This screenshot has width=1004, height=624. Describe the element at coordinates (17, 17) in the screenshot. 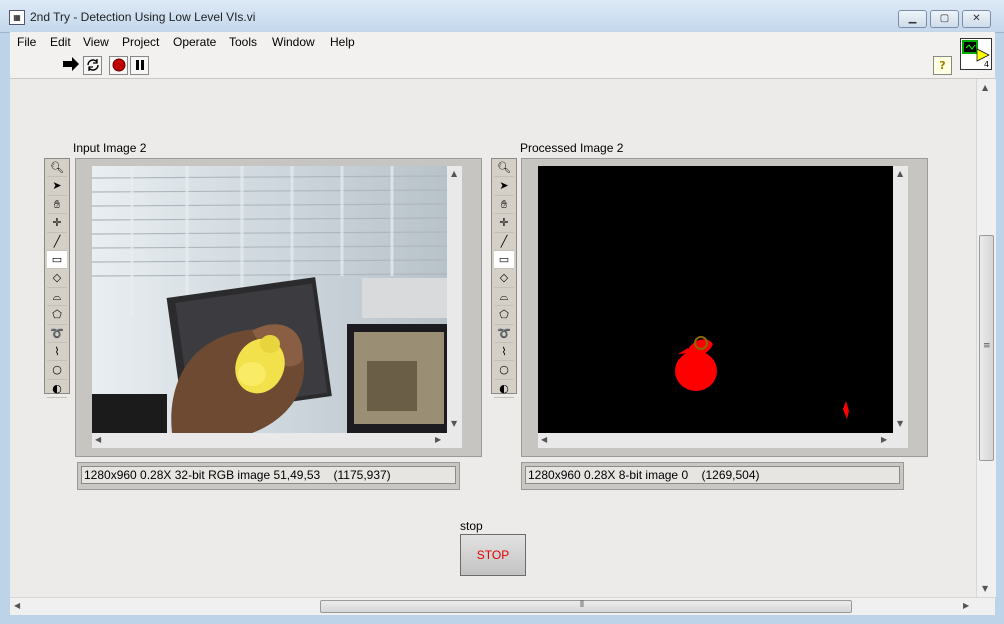

I see `app-icon: ▦` at that location.